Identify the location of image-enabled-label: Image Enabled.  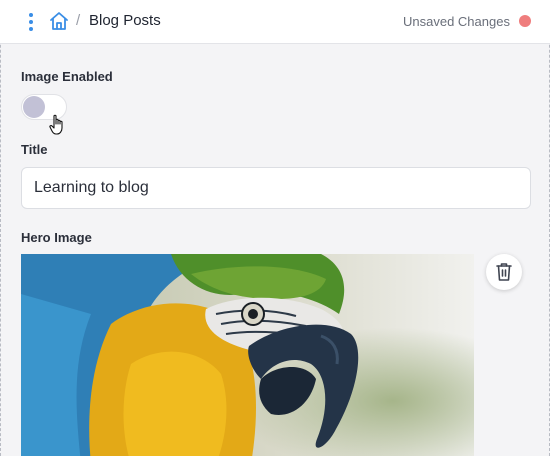
(67, 76).